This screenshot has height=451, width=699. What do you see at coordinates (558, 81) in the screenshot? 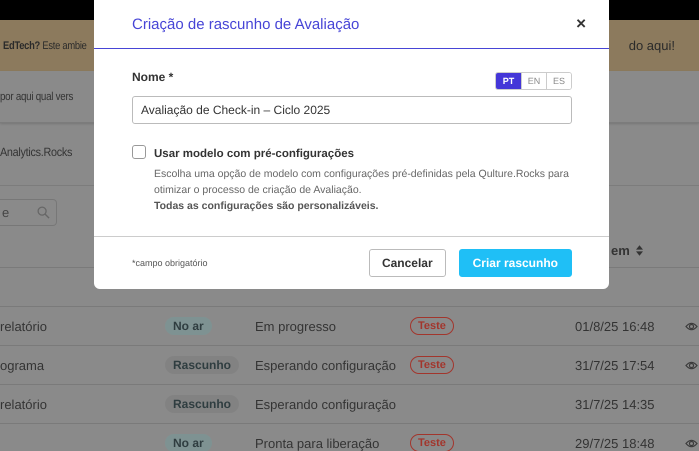
I see `language-toggle: ES` at bounding box center [558, 81].